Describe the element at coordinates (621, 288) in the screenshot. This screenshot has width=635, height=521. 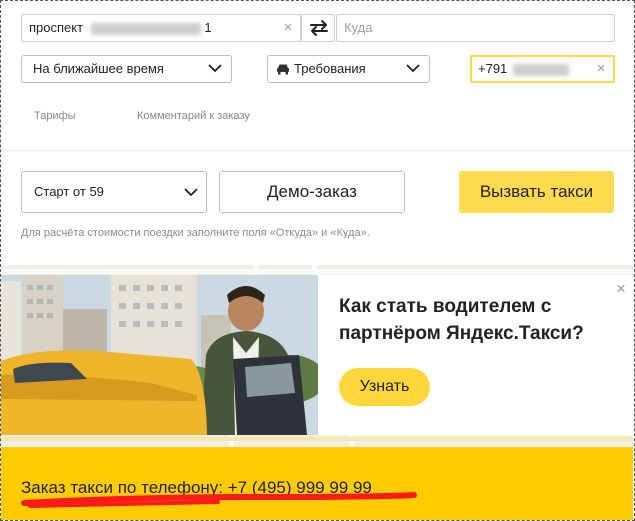
I see `close-ad-icon: ×` at that location.